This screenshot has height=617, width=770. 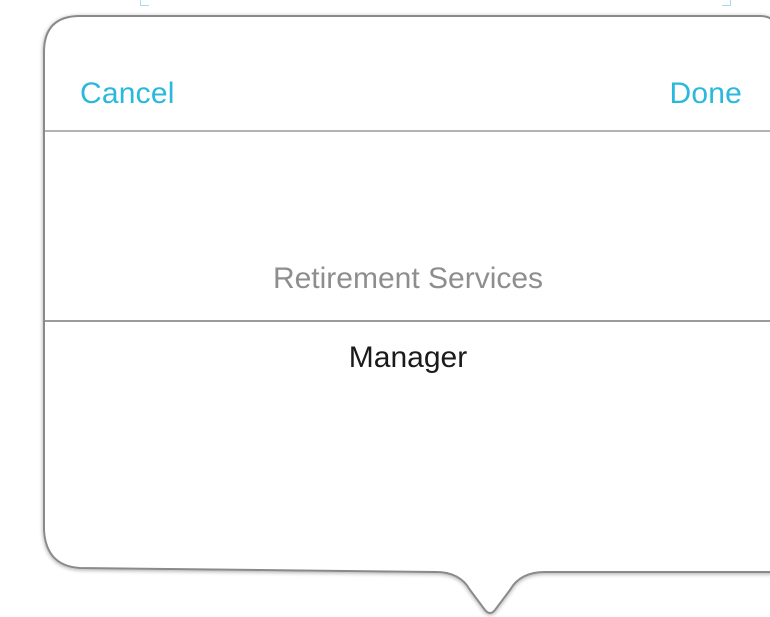 What do you see at coordinates (408, 279) in the screenshot?
I see `picker-option-retirement-services: Retirement Services` at bounding box center [408, 279].